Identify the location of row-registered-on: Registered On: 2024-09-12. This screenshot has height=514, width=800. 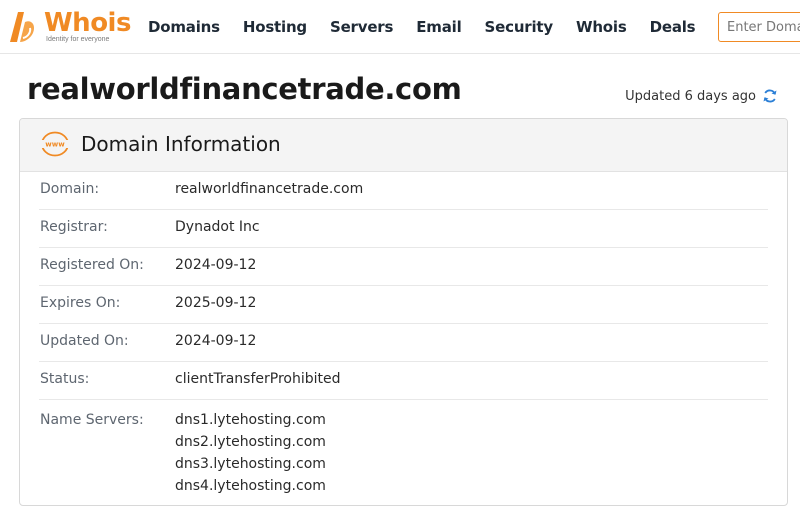
(403, 267).